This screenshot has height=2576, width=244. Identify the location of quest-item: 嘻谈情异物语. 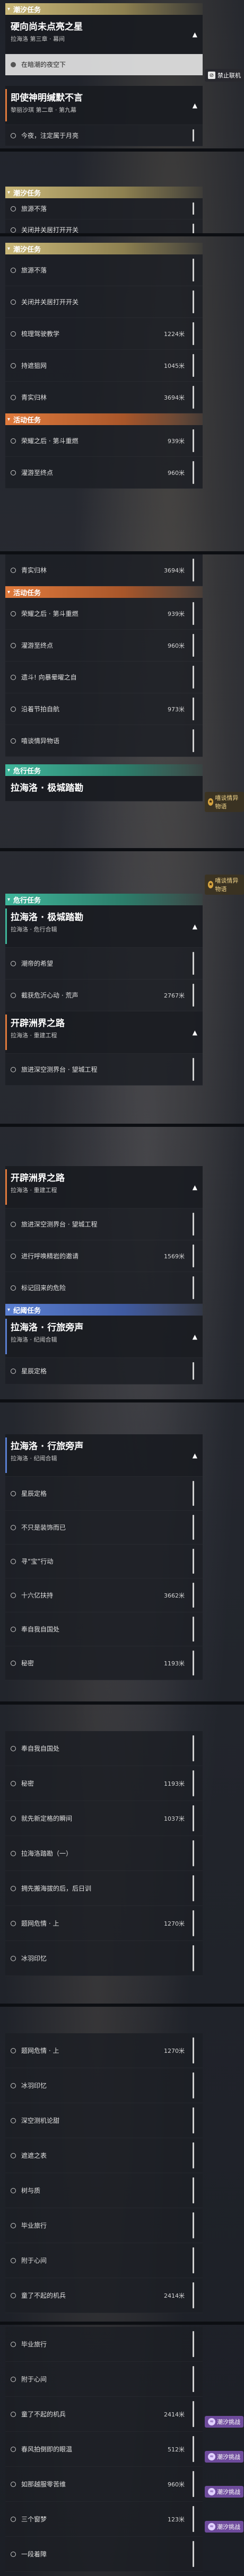
(104, 741).